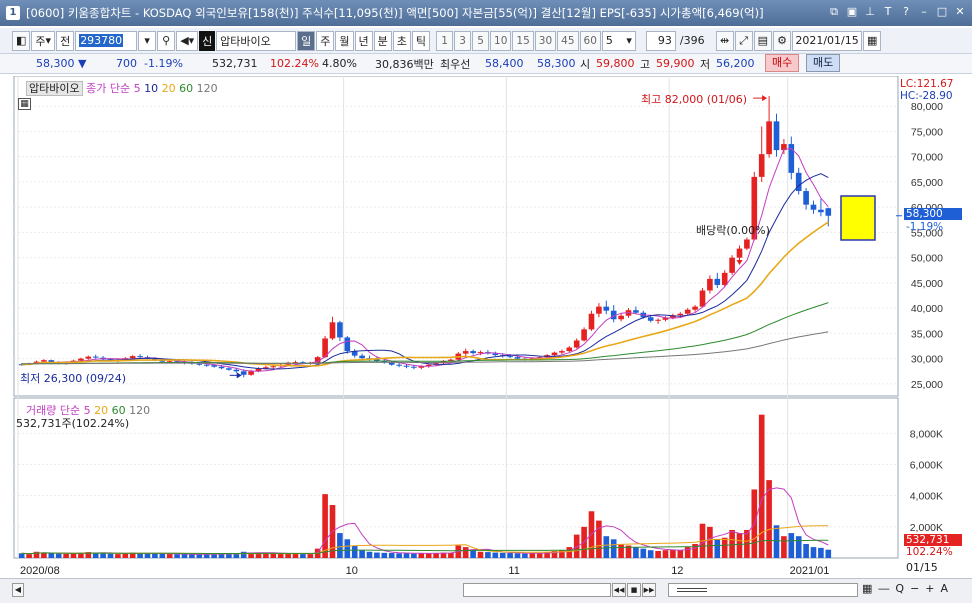 This screenshot has height=603, width=972. I want to click on search-icon: ⚲, so click(166, 40).